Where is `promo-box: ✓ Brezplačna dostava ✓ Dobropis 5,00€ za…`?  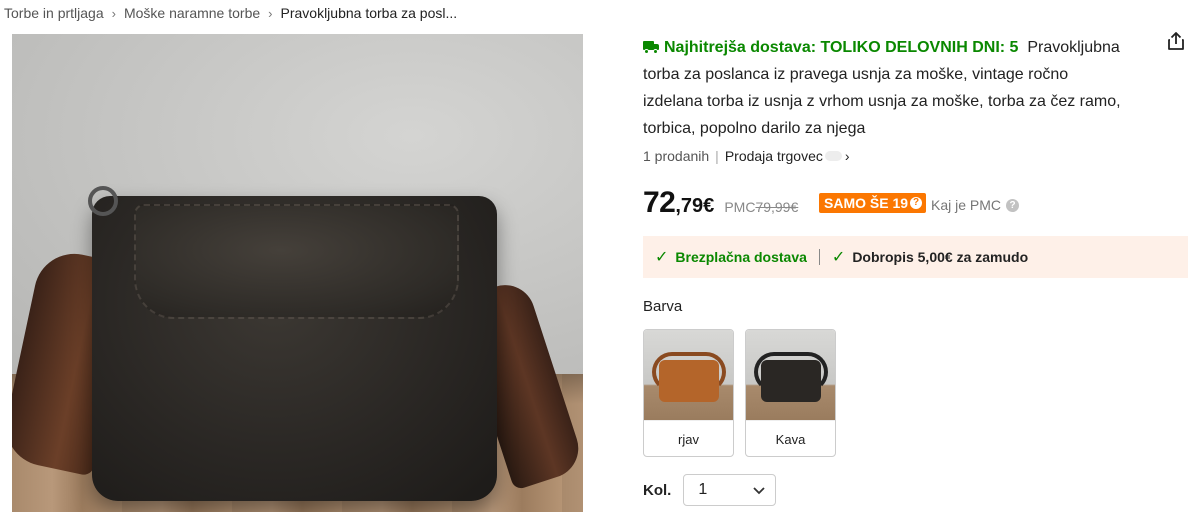
promo-box: ✓ Brezplačna dostava ✓ Dobropis 5,00€ za… is located at coordinates (915, 257).